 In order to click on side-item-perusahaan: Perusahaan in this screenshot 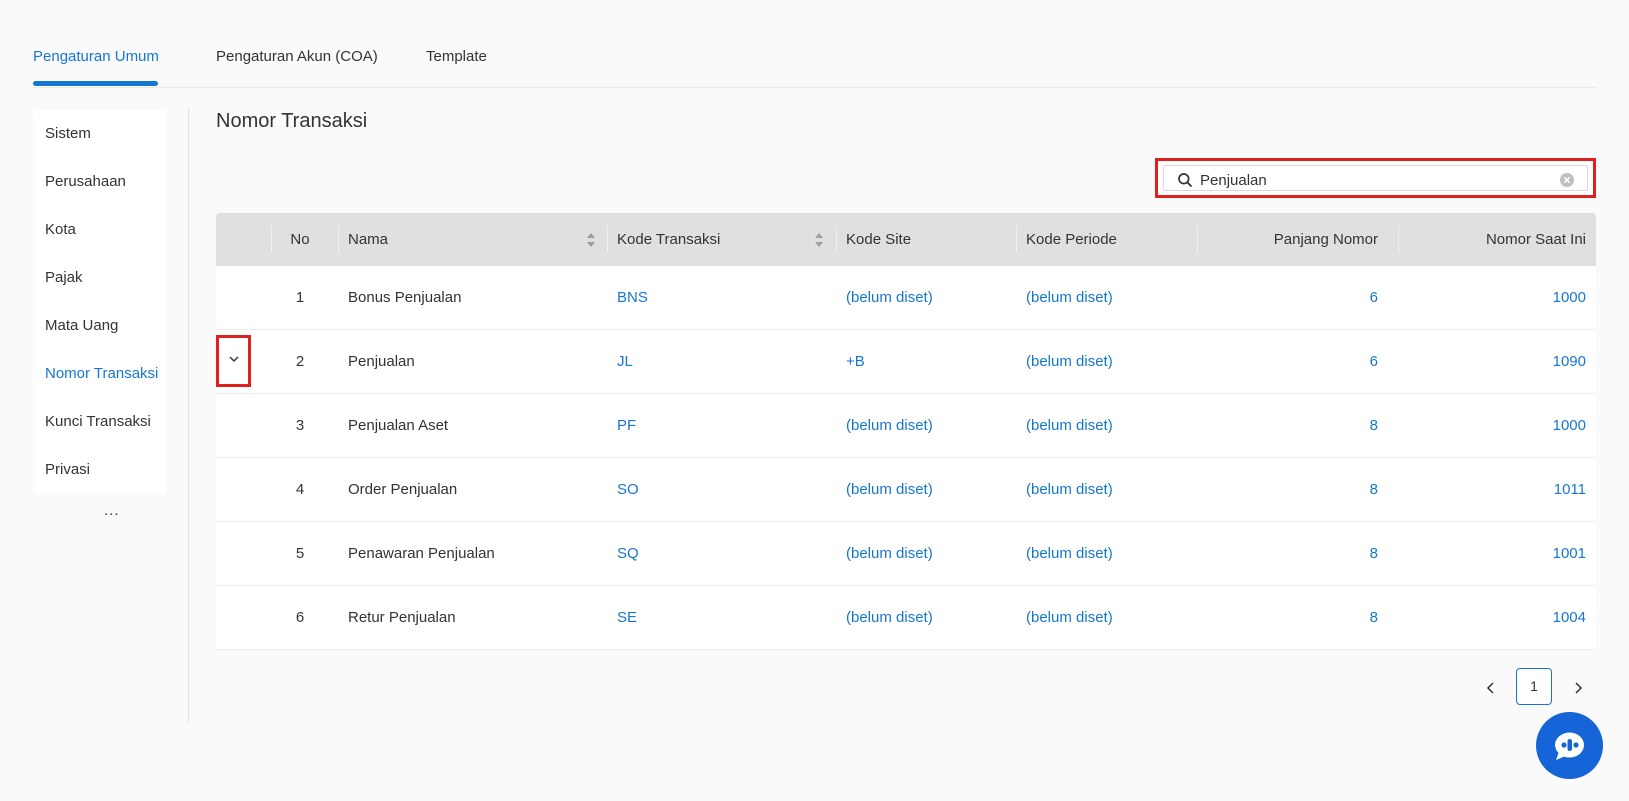, I will do `click(85, 181)`.